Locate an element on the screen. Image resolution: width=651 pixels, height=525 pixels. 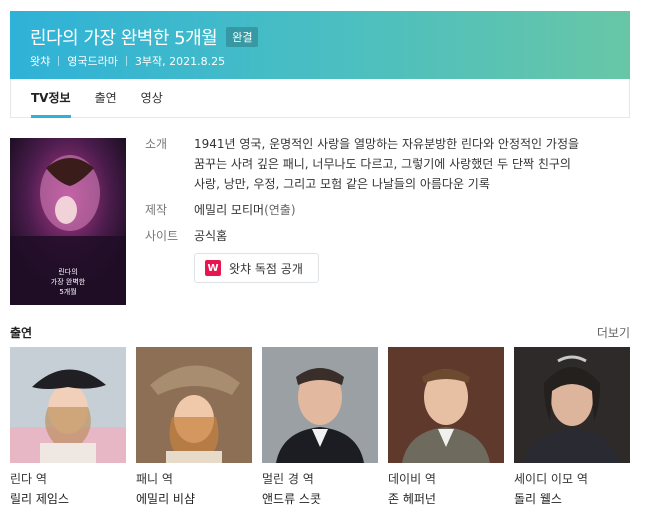
director-link: 에밀리 모티머 is located at coordinates (229, 210).